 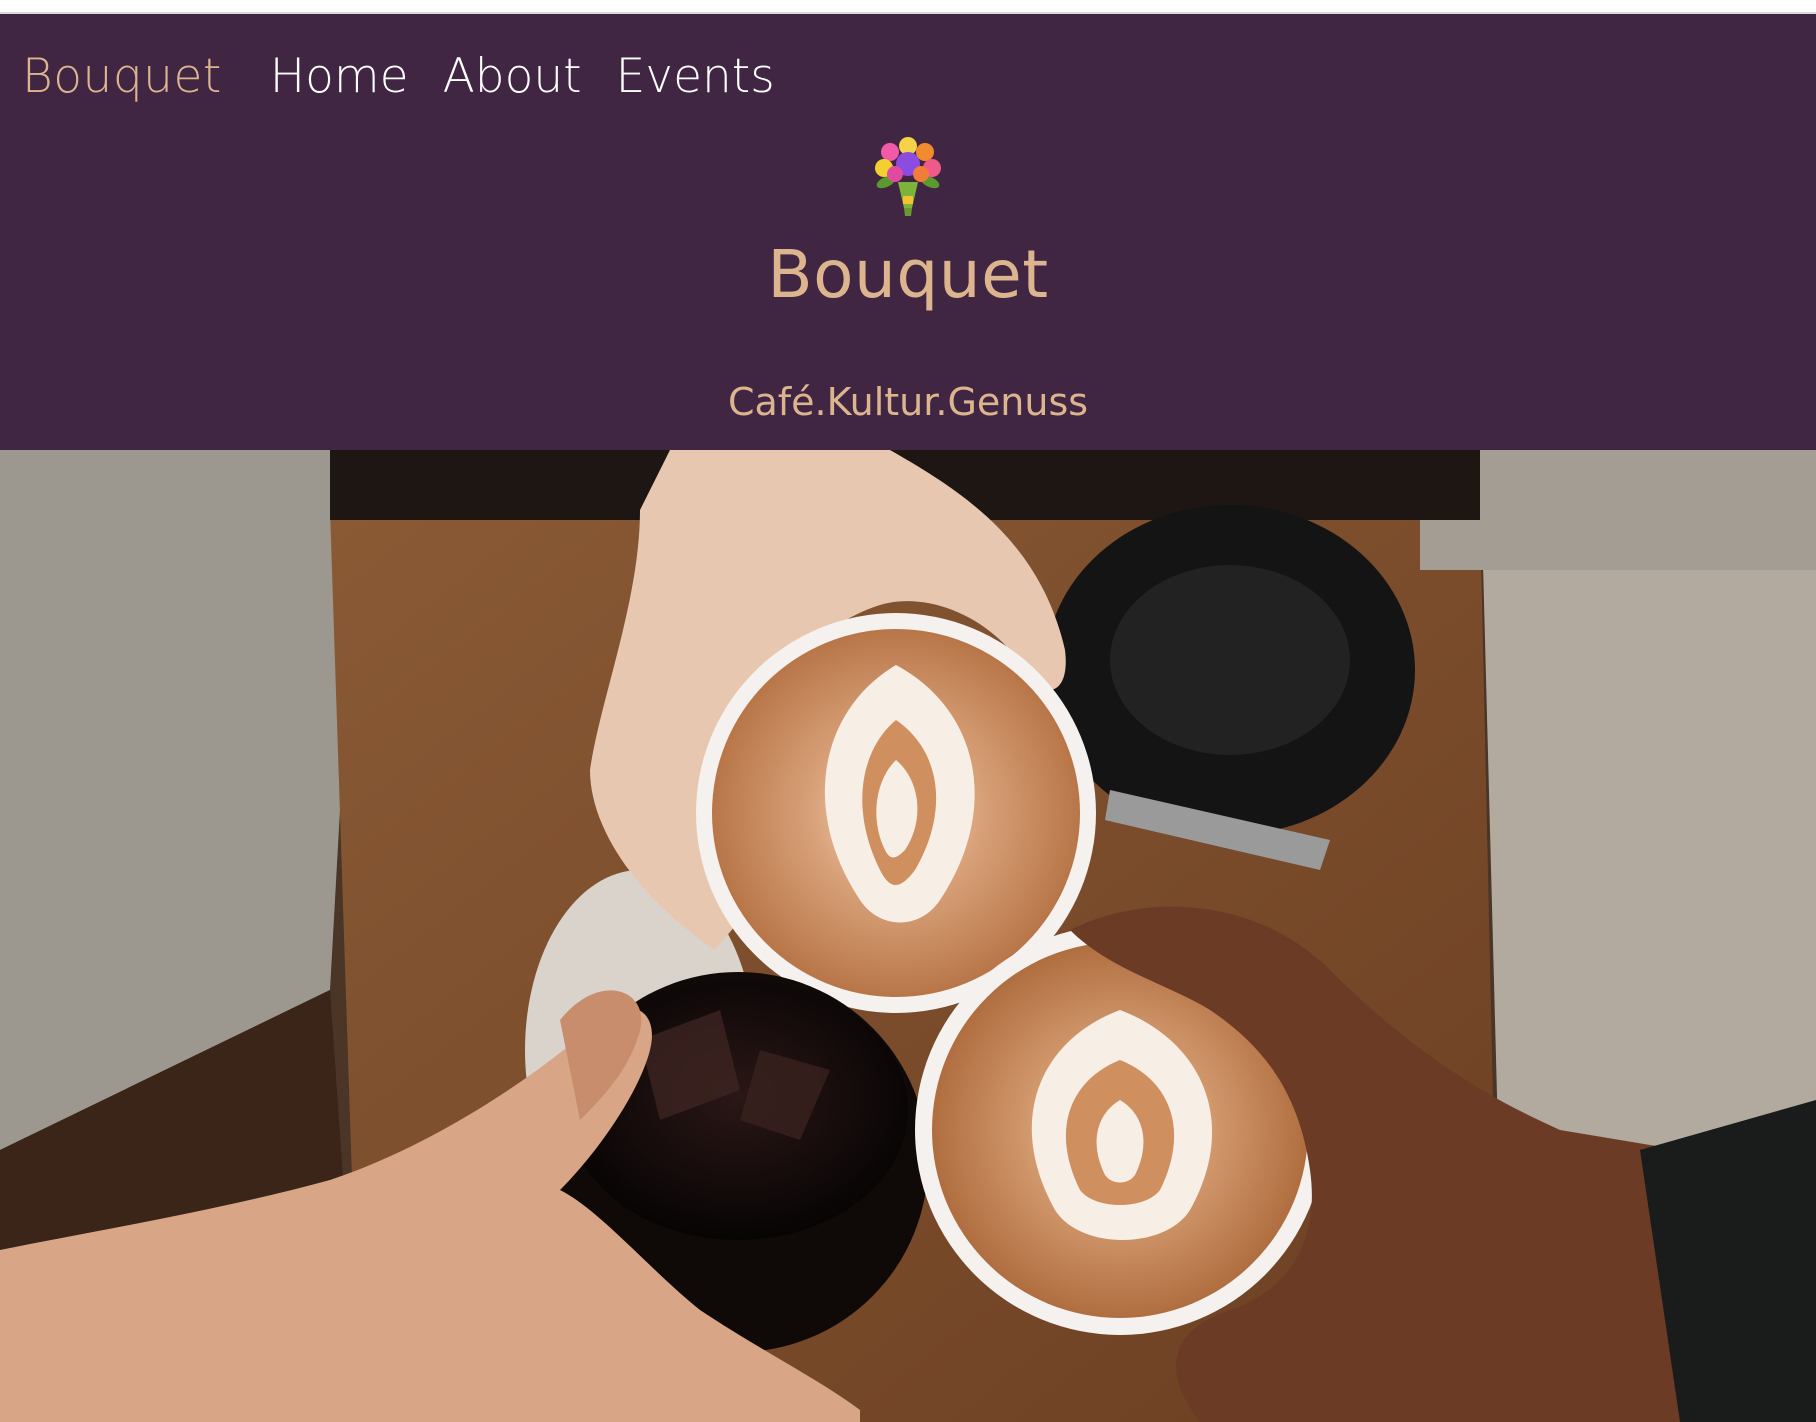 I want to click on hero-title: Bouquet, so click(x=908, y=274).